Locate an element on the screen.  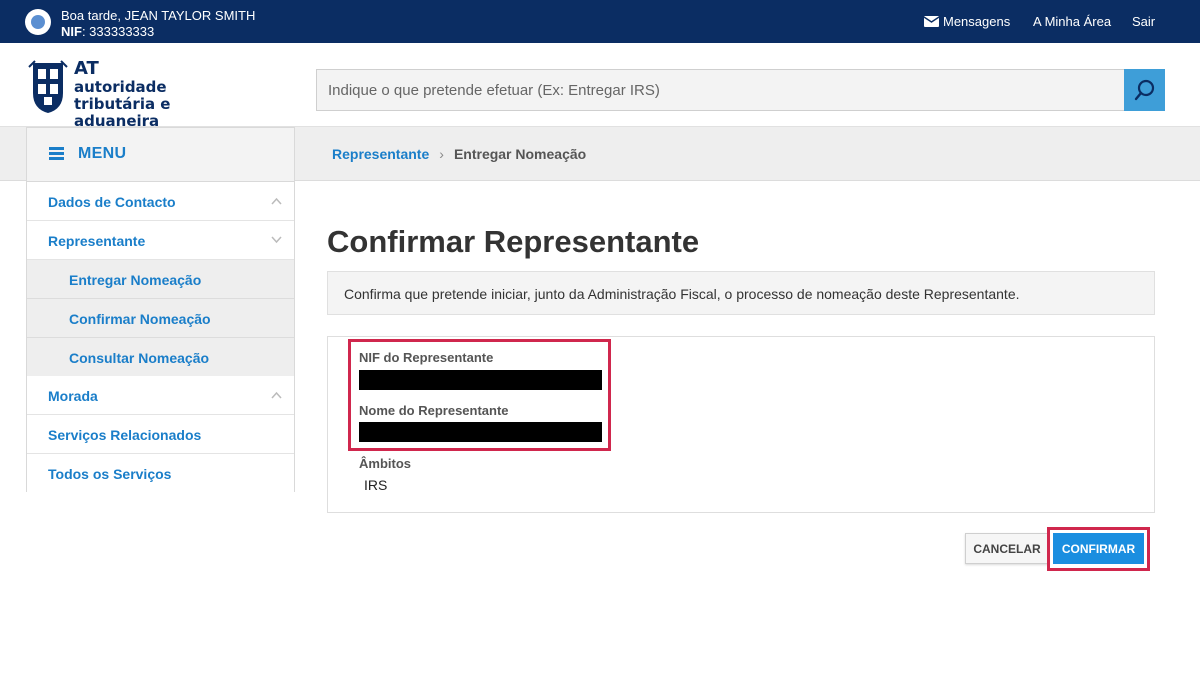
logo-abbr: AT is located at coordinates (86, 68).